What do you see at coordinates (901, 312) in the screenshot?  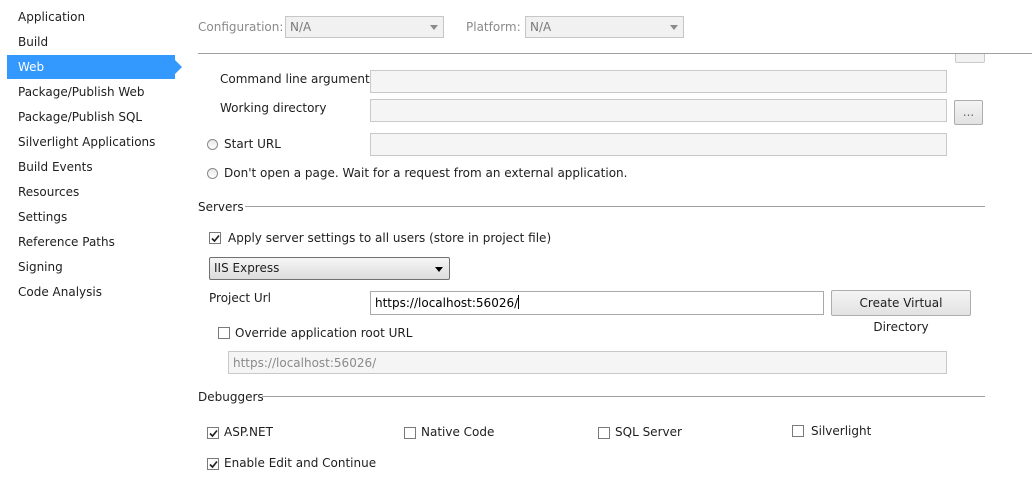 I see `create-virtual-directory-button: Create Virtual Directory` at bounding box center [901, 312].